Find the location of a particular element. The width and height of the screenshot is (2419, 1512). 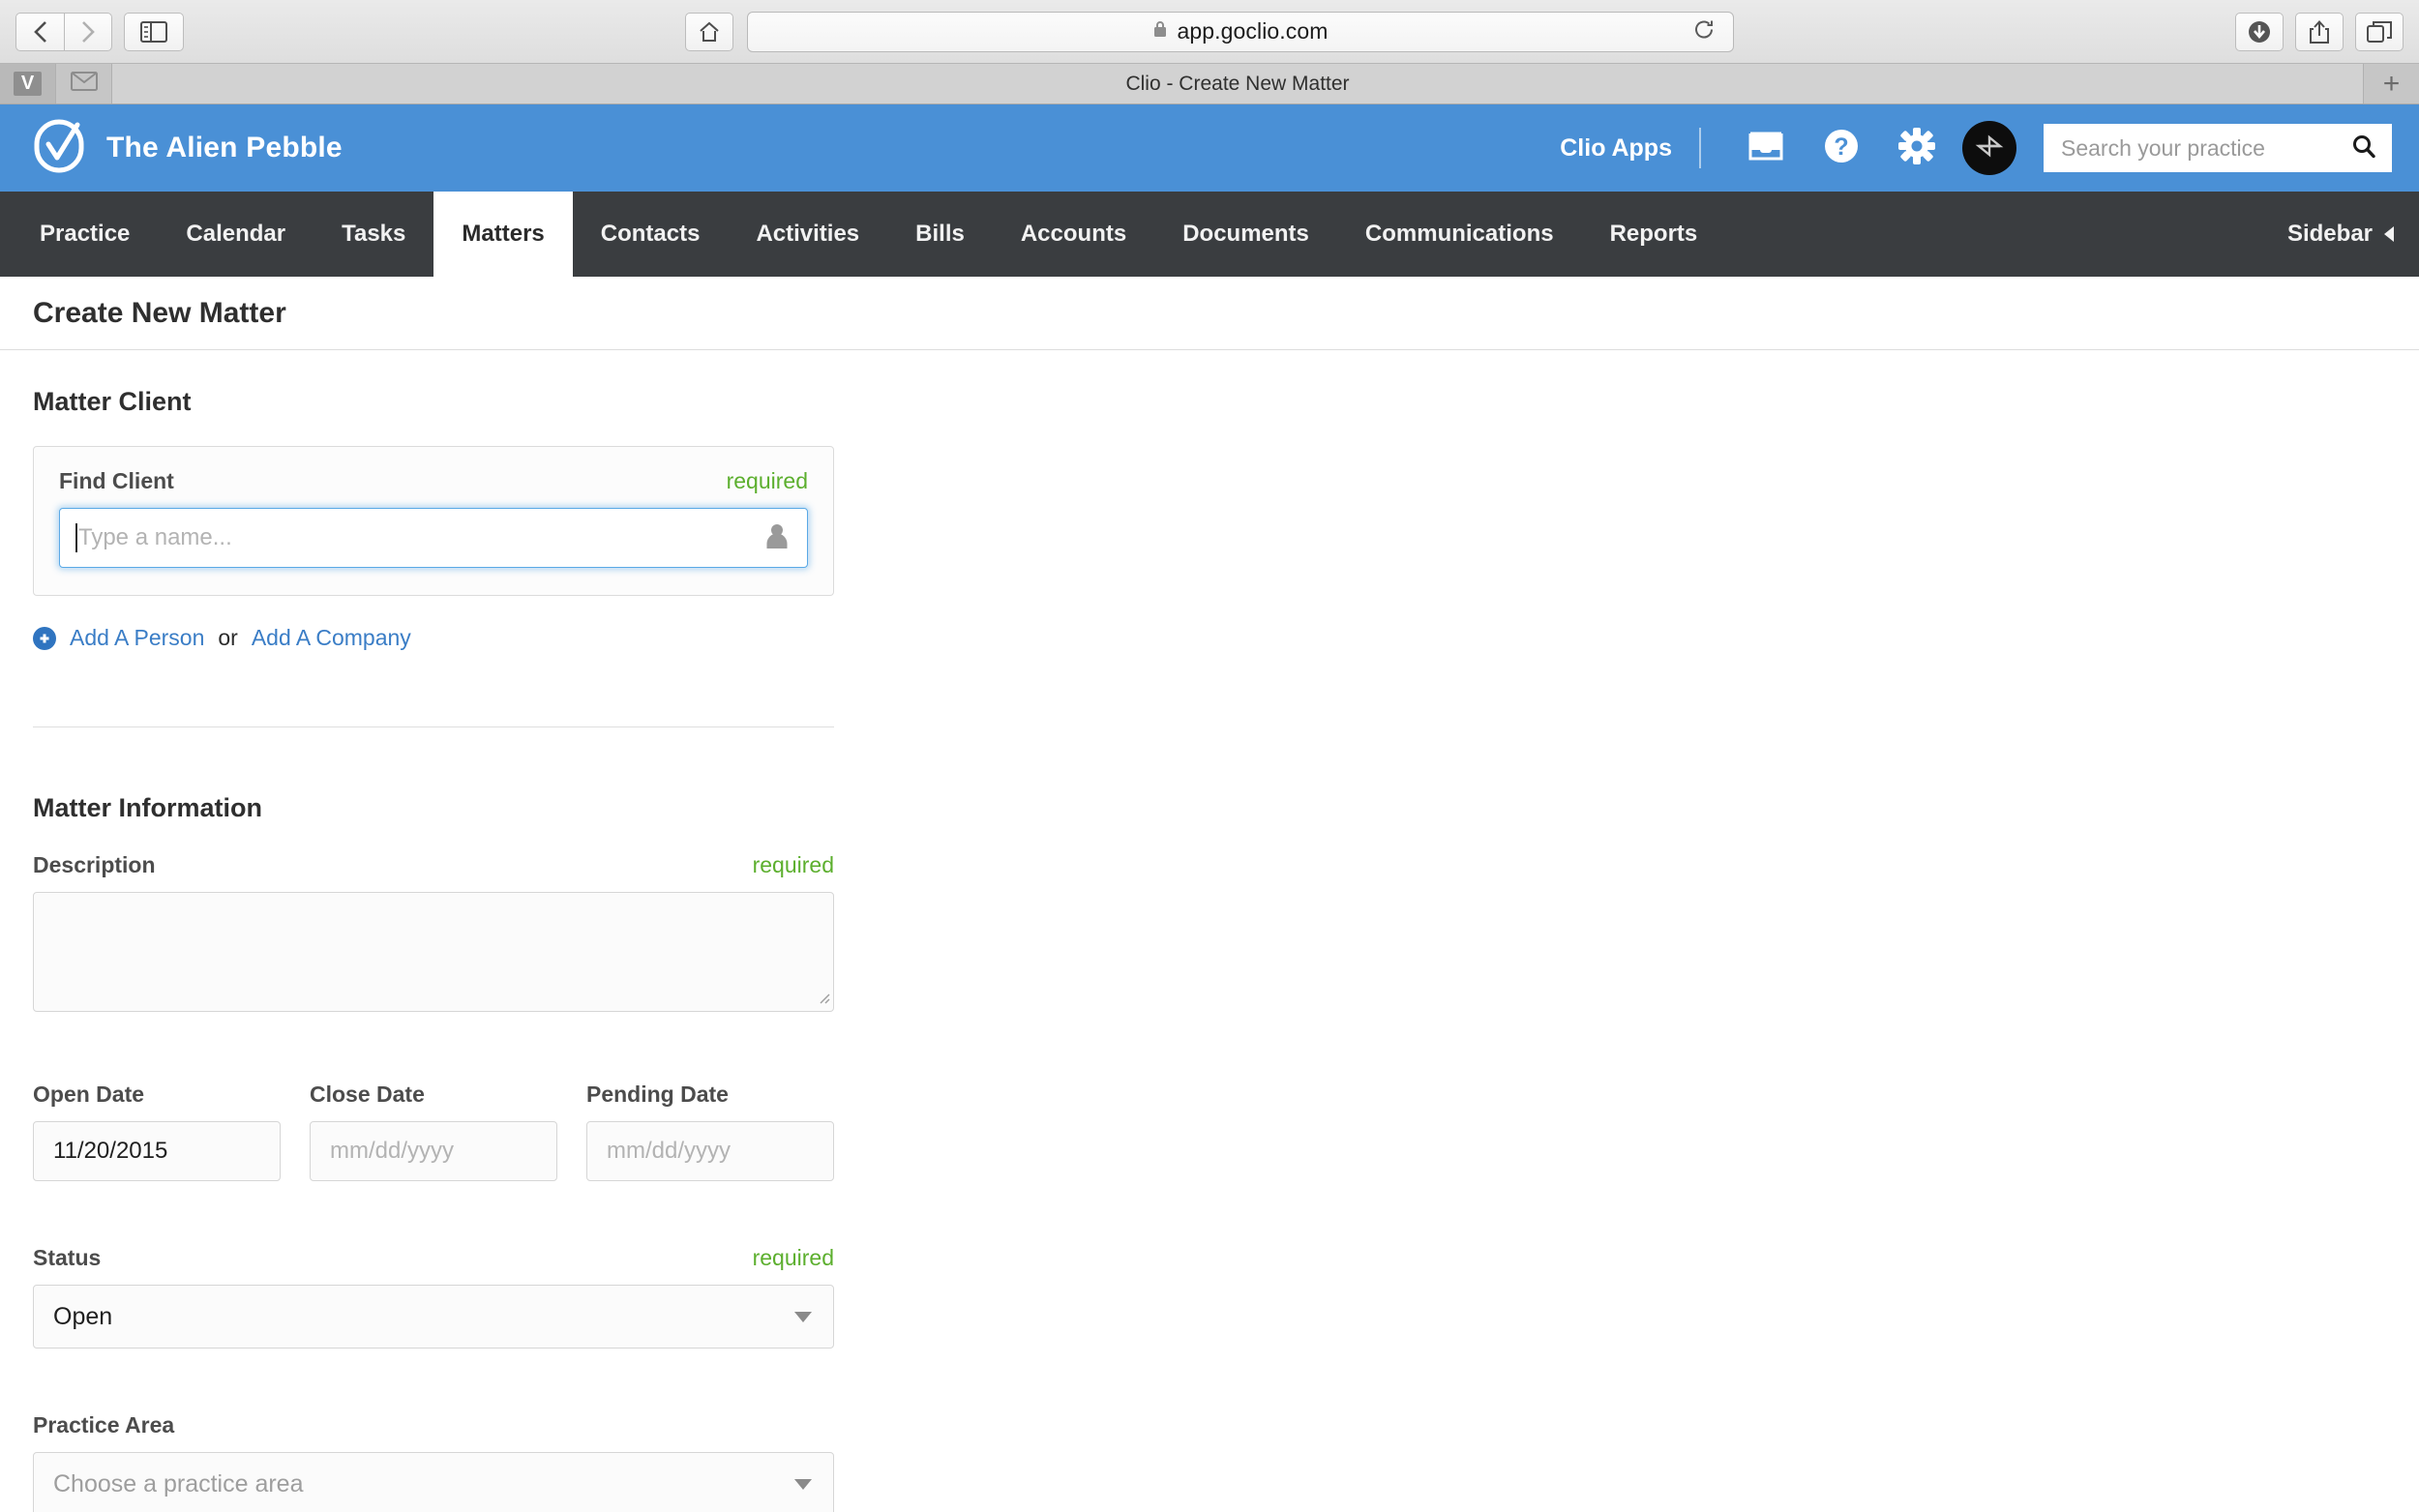

resize-handle-icon is located at coordinates (824, 1000).